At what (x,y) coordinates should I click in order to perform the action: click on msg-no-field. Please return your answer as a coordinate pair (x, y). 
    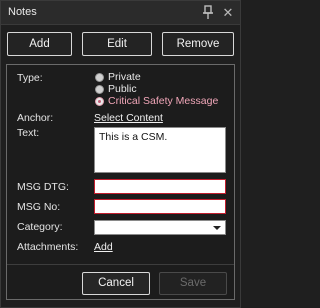
    Looking at the image, I should click on (160, 206).